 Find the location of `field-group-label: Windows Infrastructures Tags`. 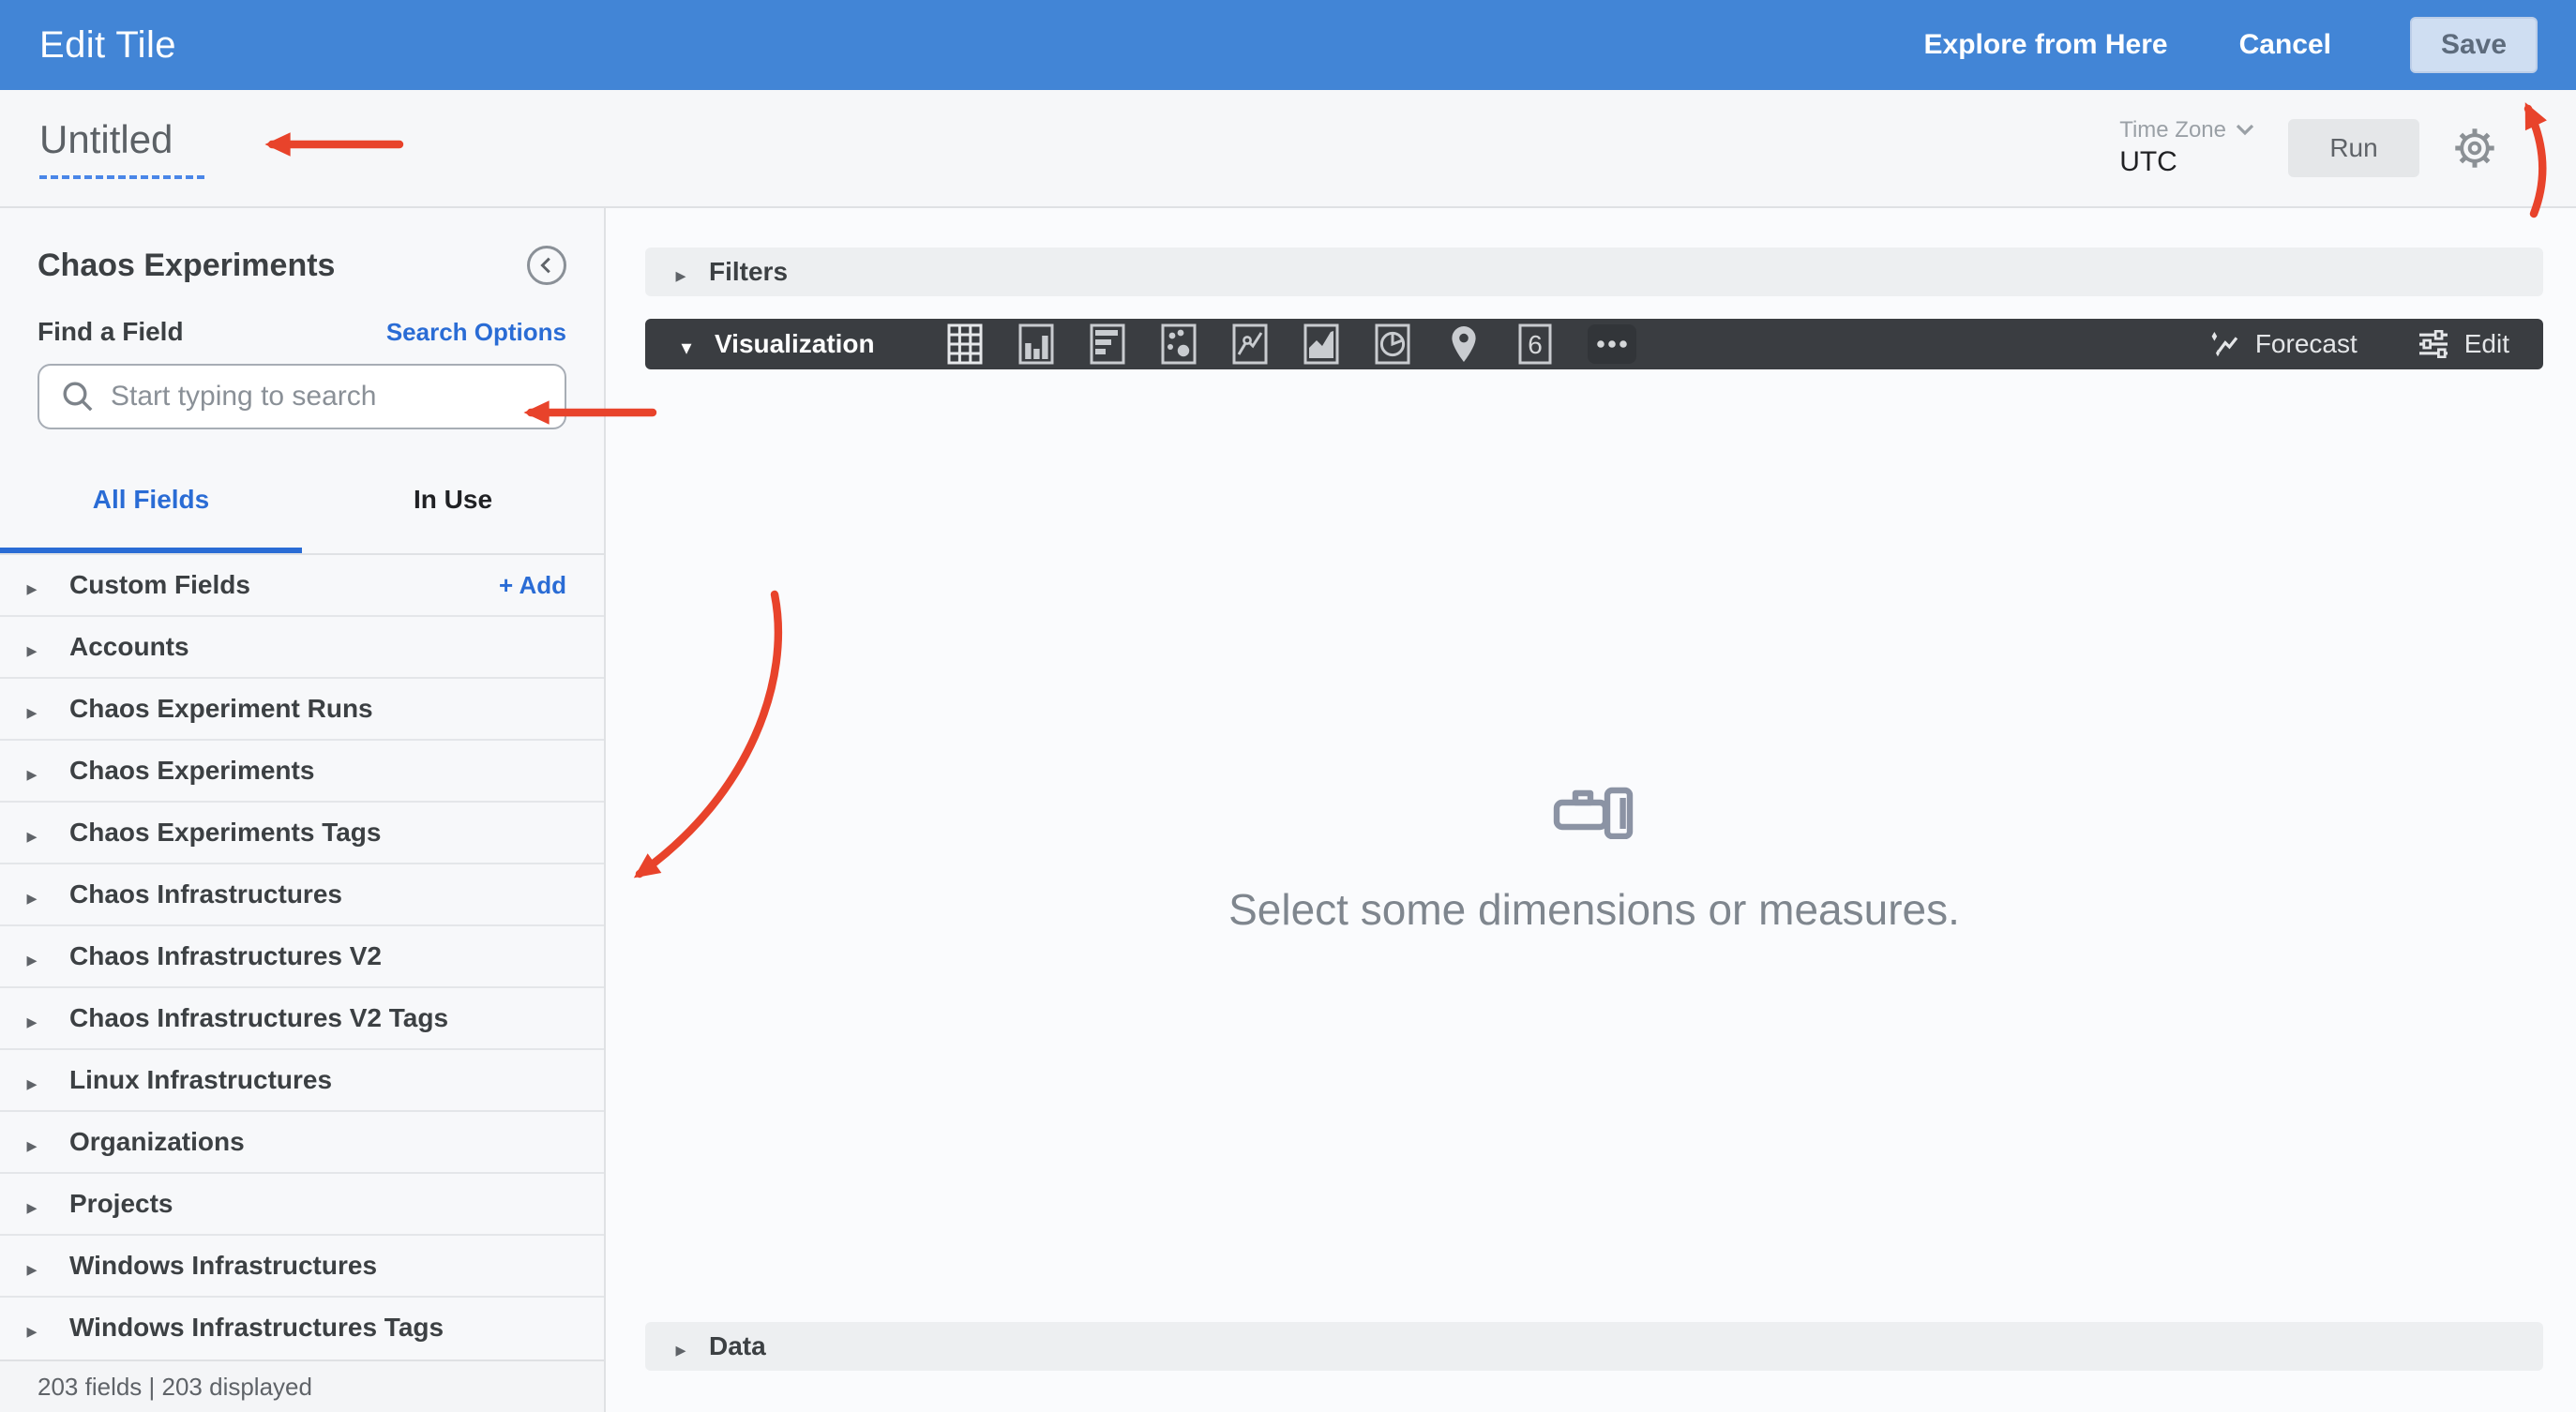

field-group-label: Windows Infrastructures Tags is located at coordinates (256, 1327).